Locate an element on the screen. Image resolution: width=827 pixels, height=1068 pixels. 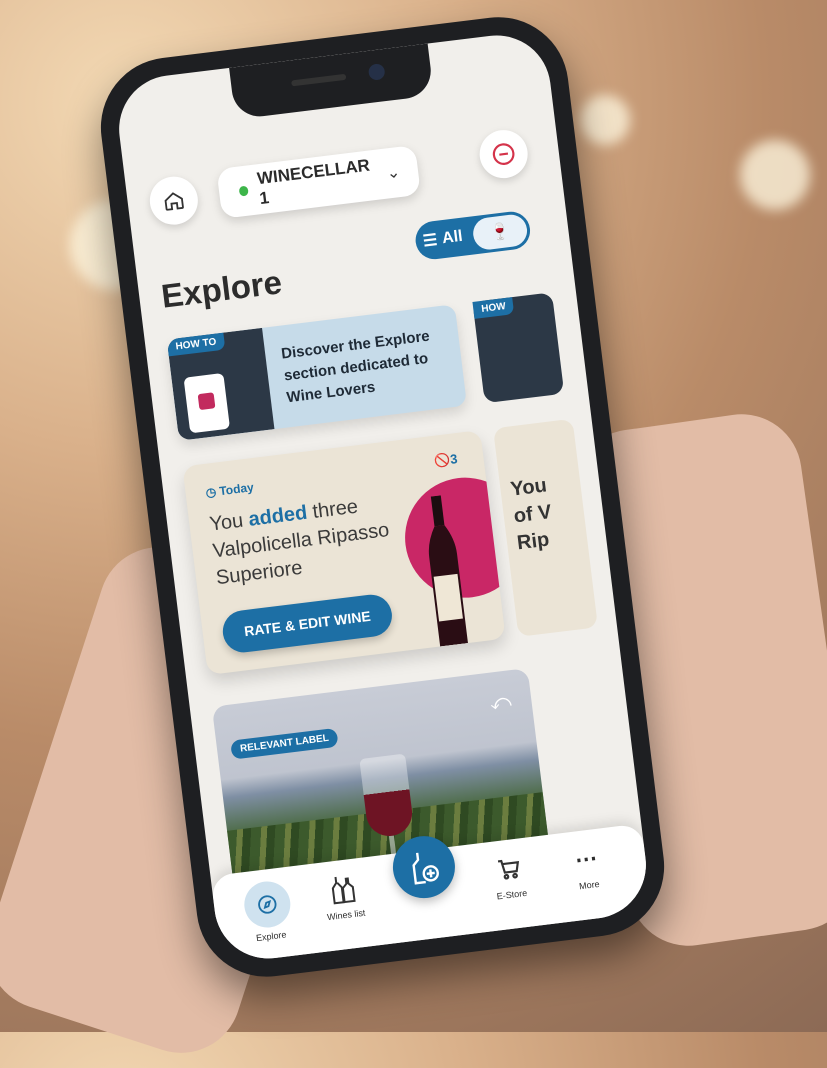
remove-button is located at coordinates (503, 154).